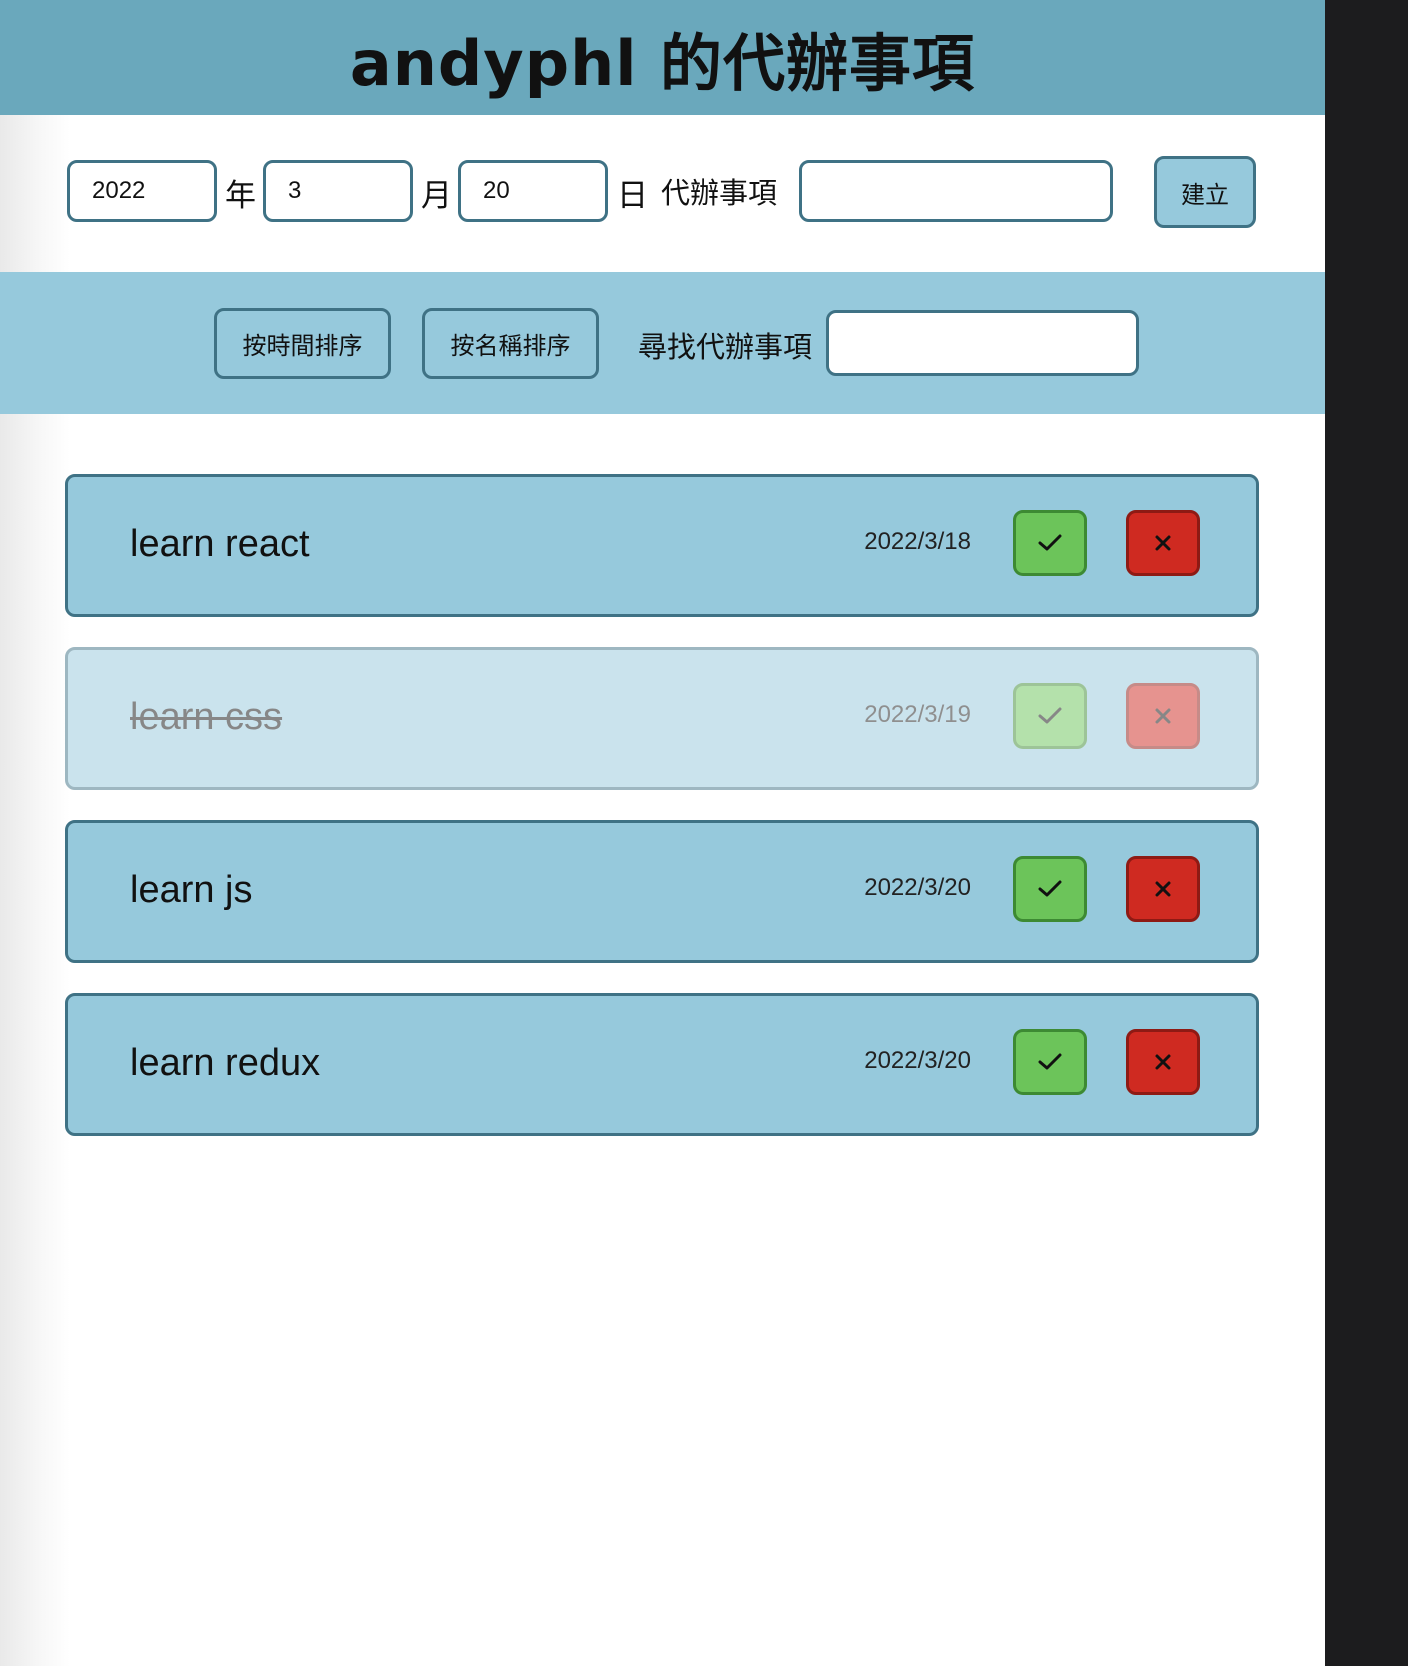  What do you see at coordinates (956, 191) in the screenshot?
I see `todo-text-input` at bounding box center [956, 191].